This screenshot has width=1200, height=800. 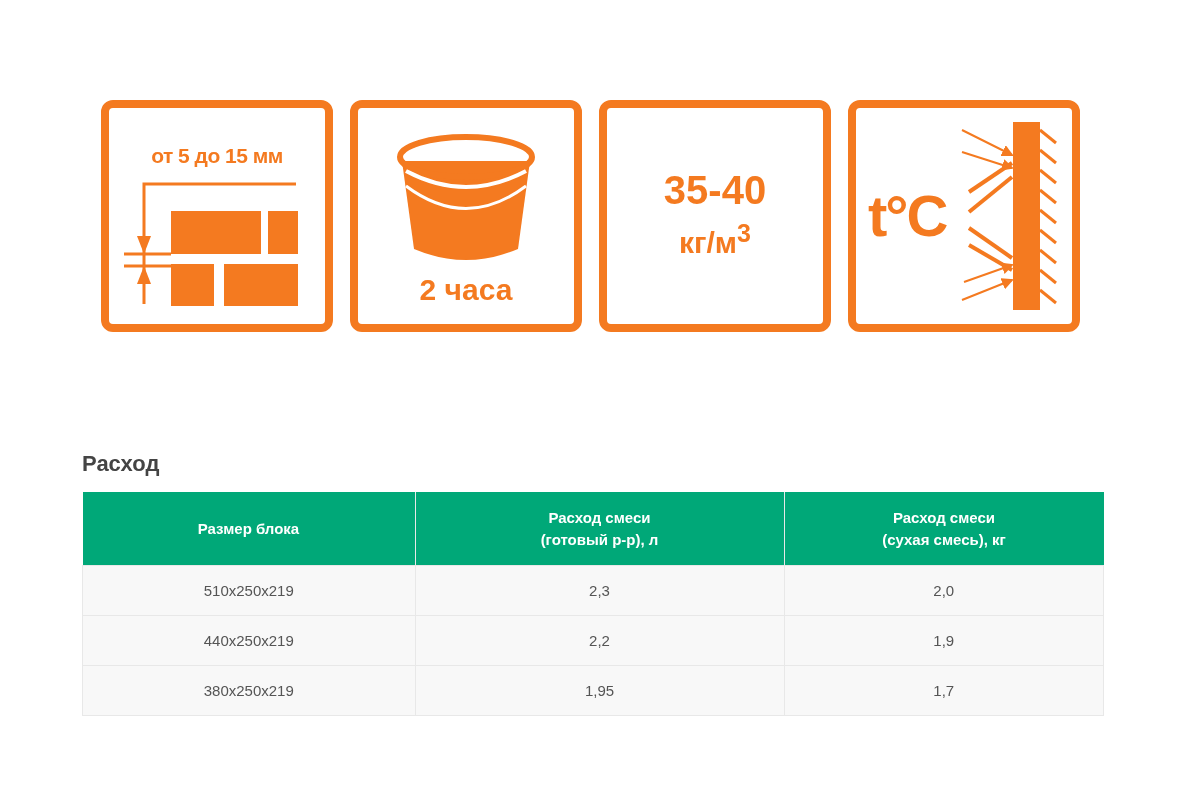 What do you see at coordinates (217, 156) in the screenshot?
I see `tile-caption: от 5 до 15 мм` at bounding box center [217, 156].